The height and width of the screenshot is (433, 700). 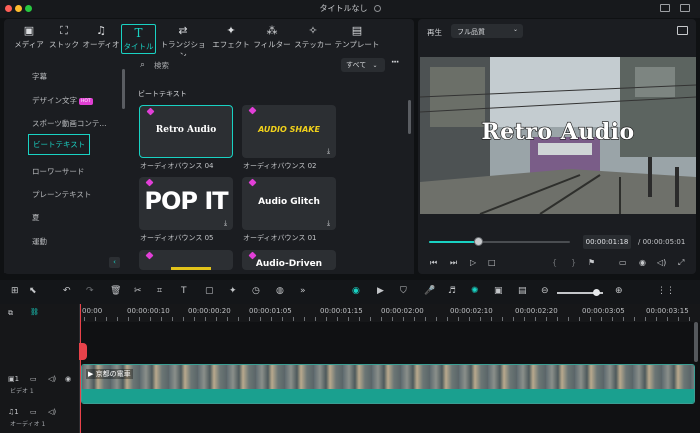 What do you see at coordinates (665, 8) in the screenshot?
I see `layout-icon` at bounding box center [665, 8].